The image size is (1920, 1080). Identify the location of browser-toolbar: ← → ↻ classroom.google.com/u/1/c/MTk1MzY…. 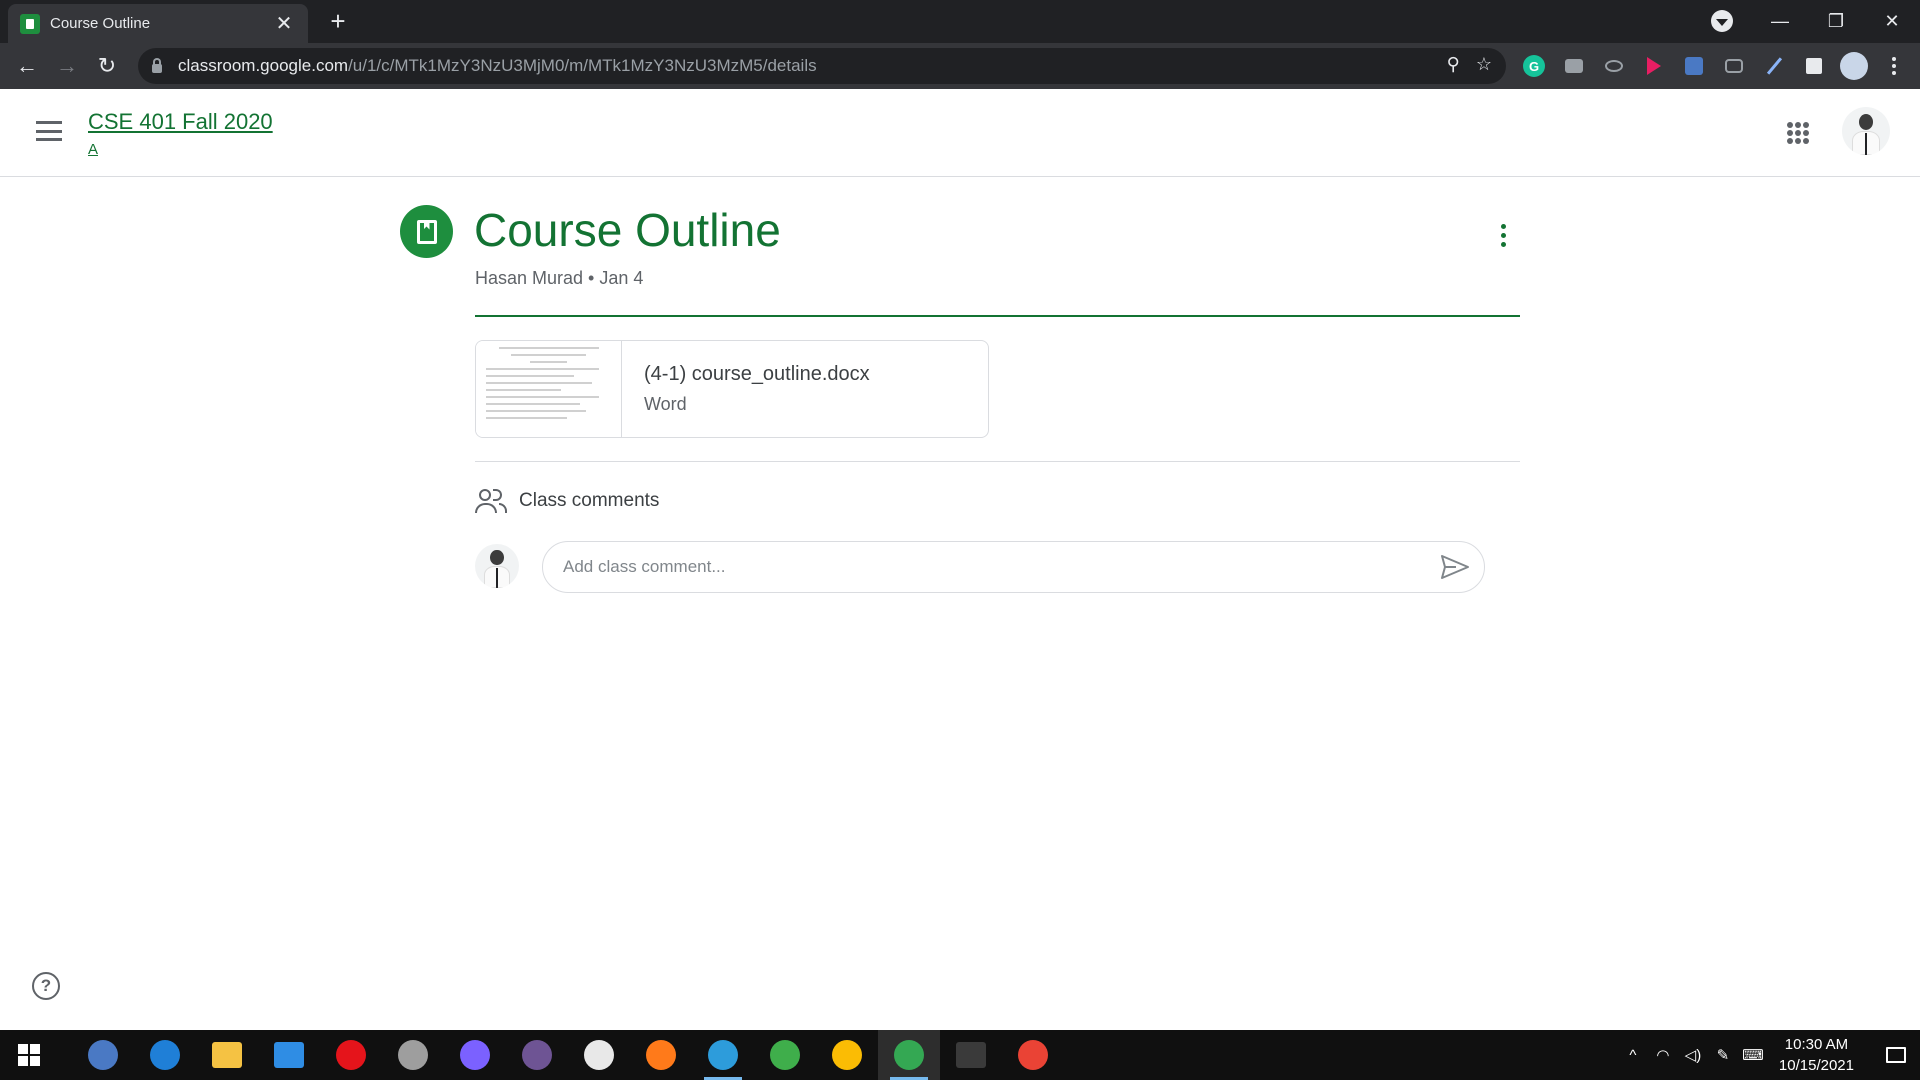
(960, 66).